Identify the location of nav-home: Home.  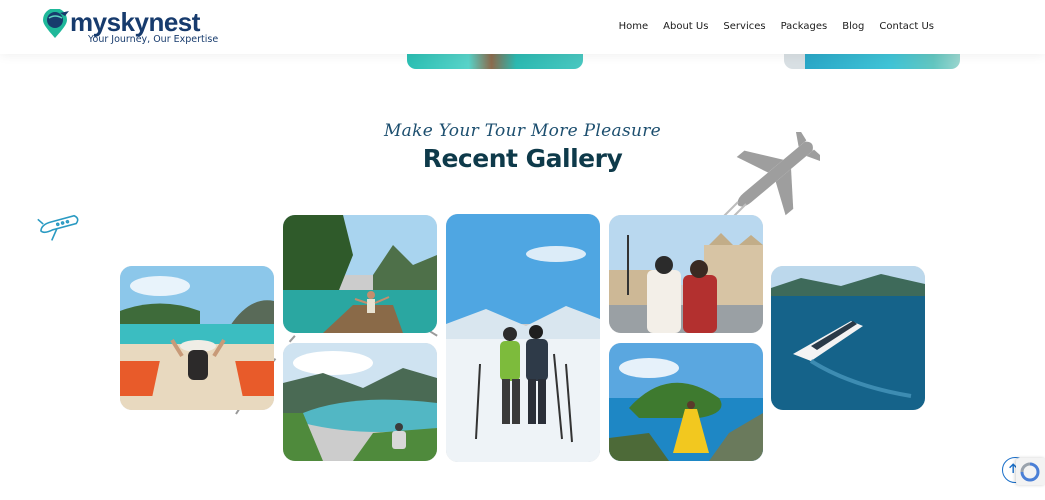
(634, 26).